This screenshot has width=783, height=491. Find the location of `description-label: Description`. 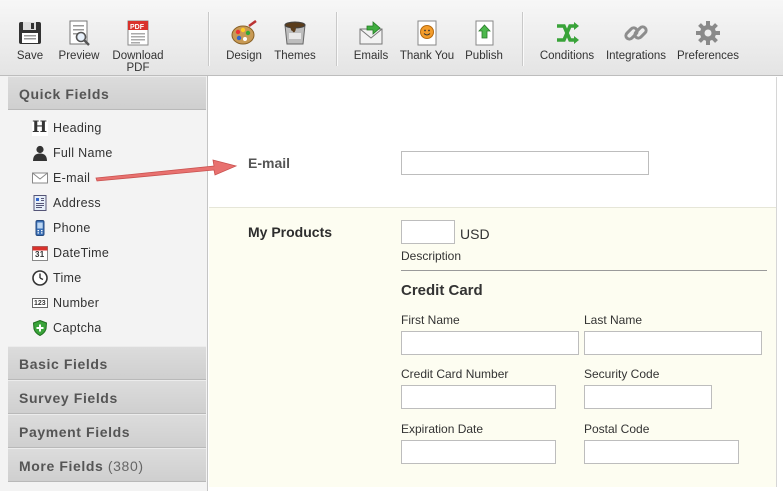

description-label: Description is located at coordinates (431, 256).